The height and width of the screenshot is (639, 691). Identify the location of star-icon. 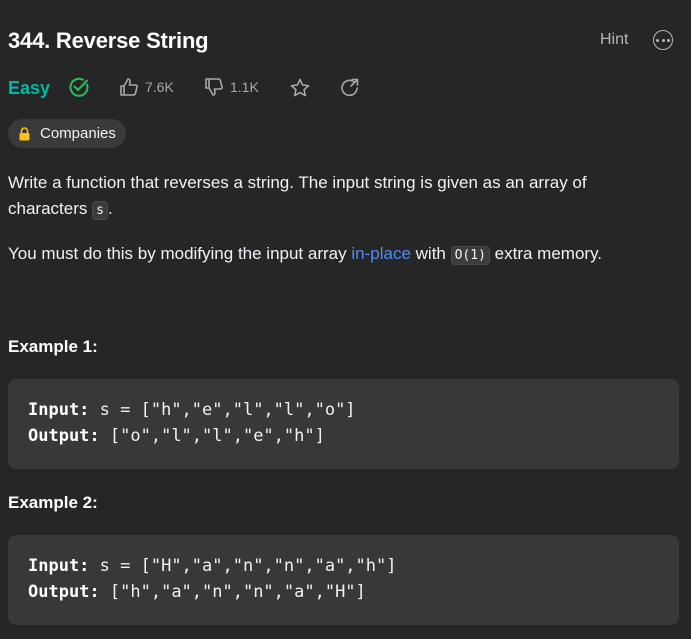
(300, 90).